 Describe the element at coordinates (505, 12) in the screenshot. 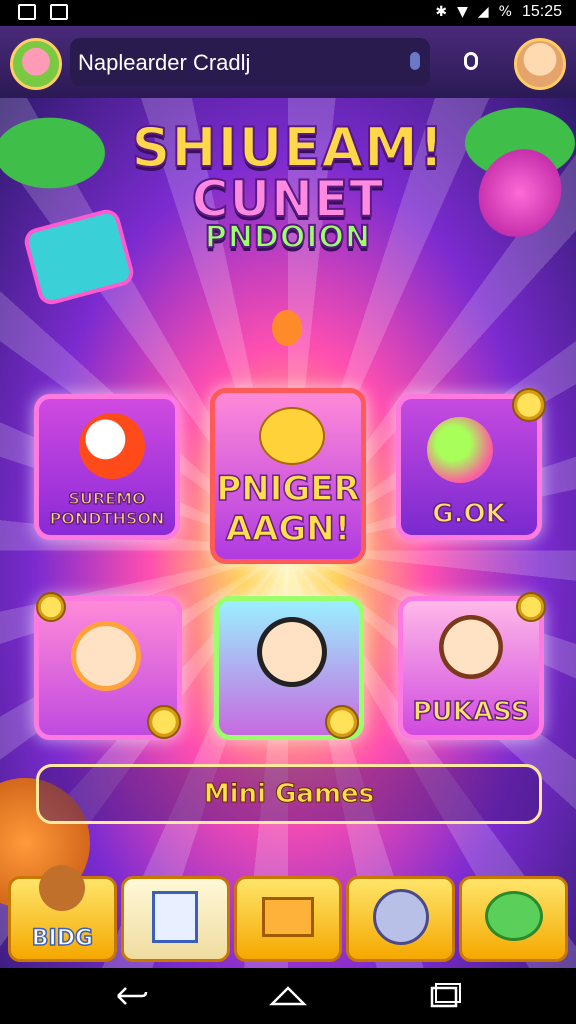

I see `battery-icon: %` at that location.